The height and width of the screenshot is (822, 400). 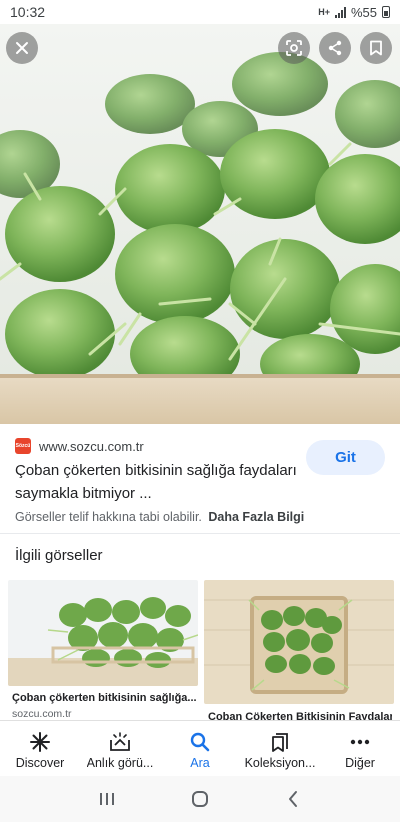 I want to click on home-button, so click(x=200, y=799).